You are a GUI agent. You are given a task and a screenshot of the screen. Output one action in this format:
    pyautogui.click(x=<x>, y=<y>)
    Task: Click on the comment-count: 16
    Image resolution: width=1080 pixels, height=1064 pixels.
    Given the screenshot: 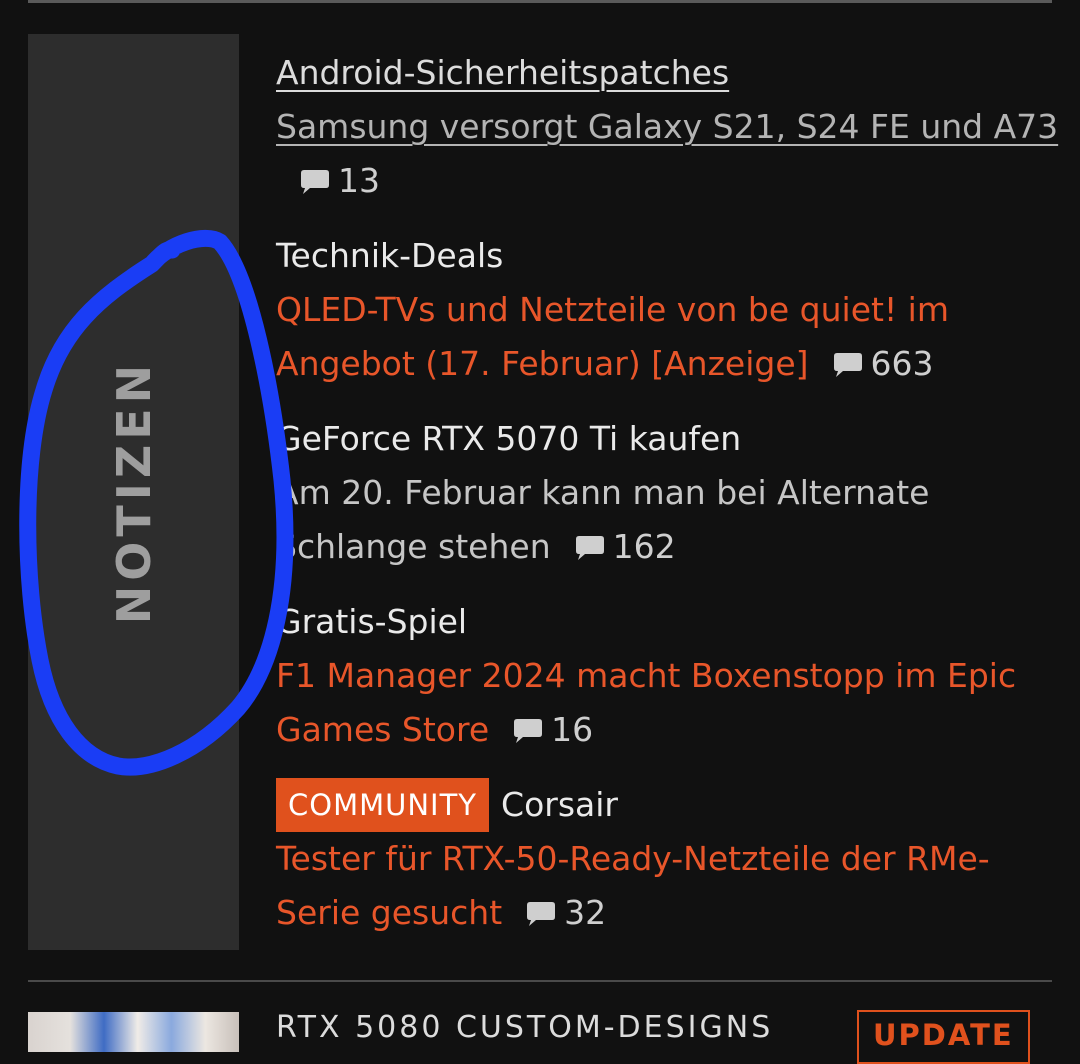 What is the action you would take?
    pyautogui.click(x=553, y=730)
    